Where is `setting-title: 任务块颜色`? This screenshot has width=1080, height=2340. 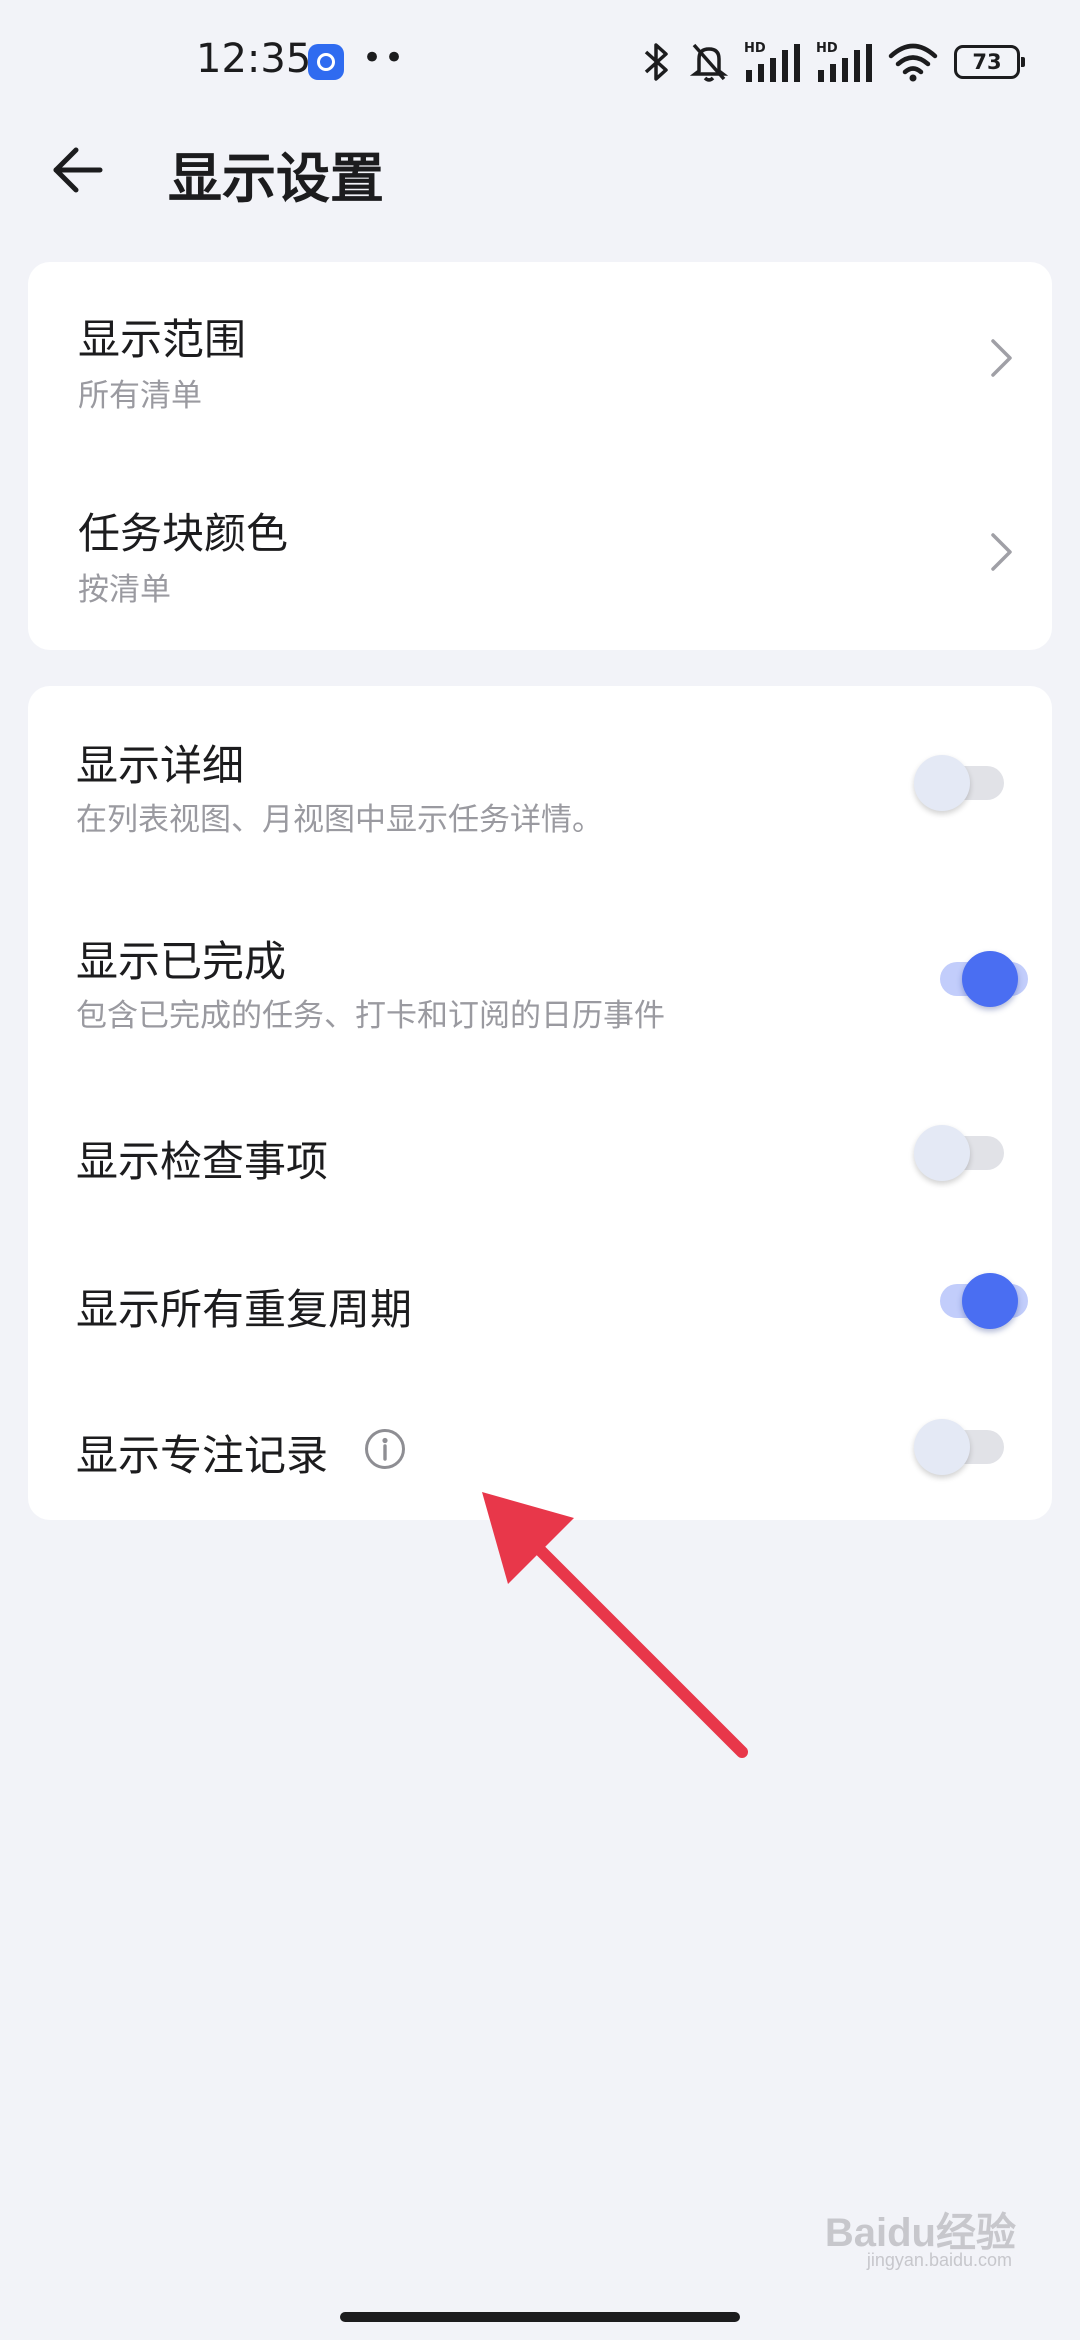
setting-title: 任务块颜色 is located at coordinates (183, 533).